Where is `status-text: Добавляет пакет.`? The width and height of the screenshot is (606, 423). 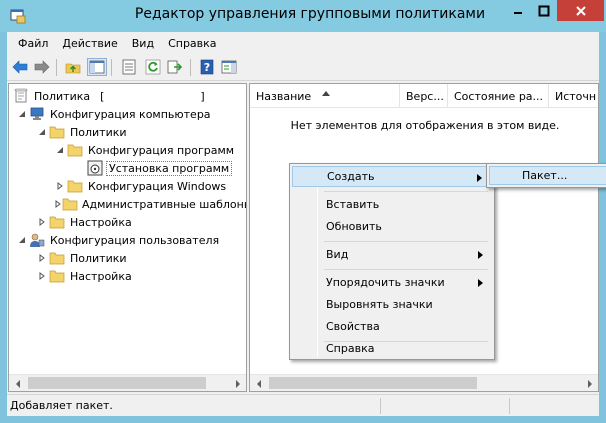 status-text: Добавляет пакет. is located at coordinates (61, 405).